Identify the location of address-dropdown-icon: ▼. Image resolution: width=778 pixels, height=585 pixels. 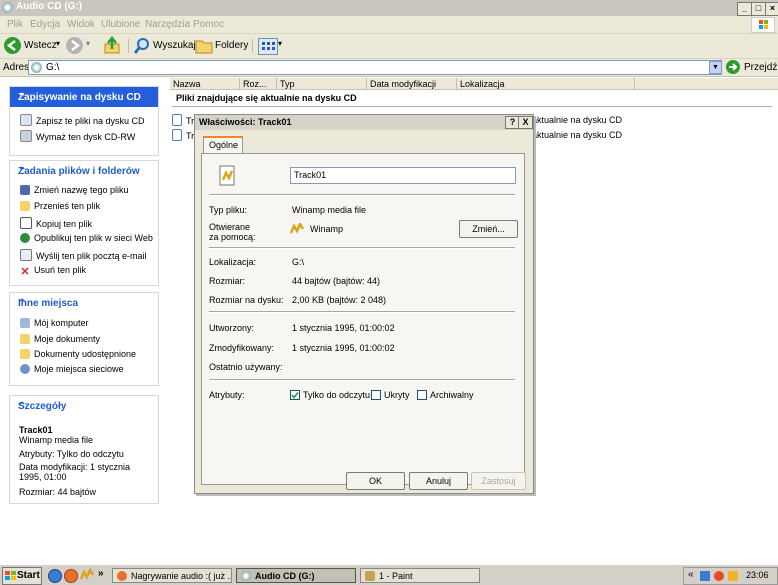
(715, 67).